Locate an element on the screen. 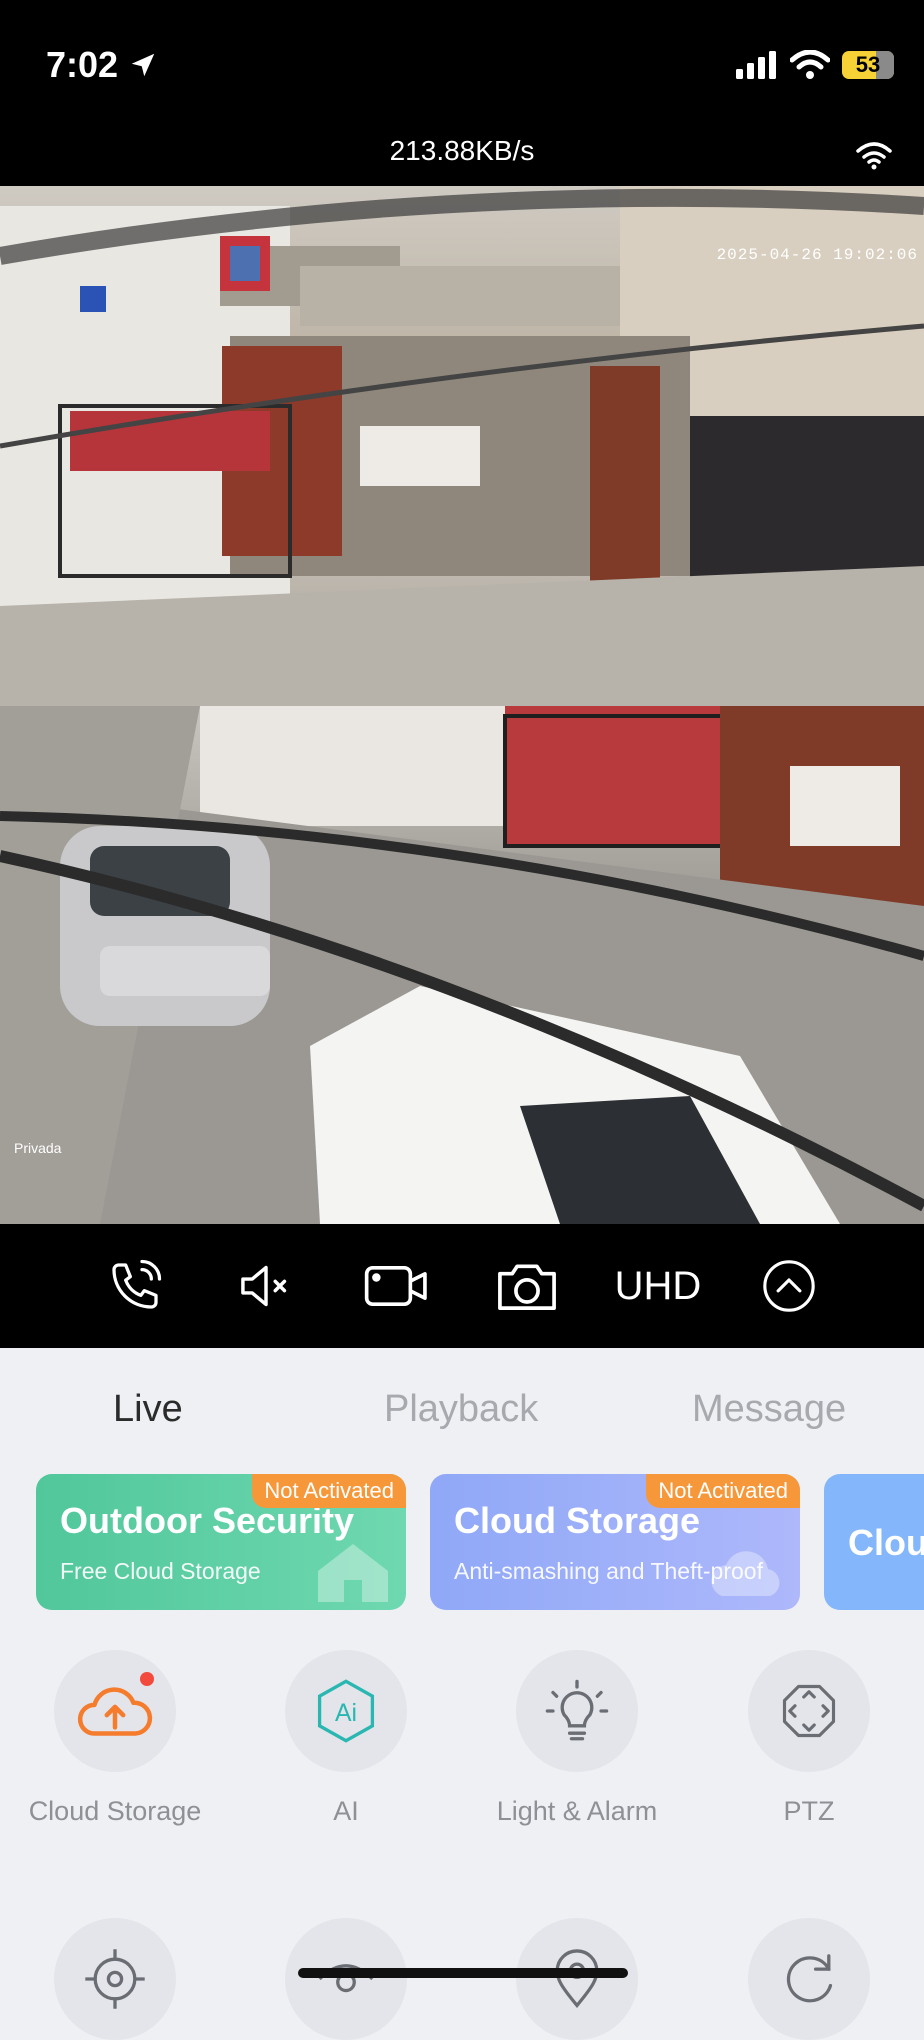 The width and height of the screenshot is (924, 2040). notification-dot is located at coordinates (147, 1679).